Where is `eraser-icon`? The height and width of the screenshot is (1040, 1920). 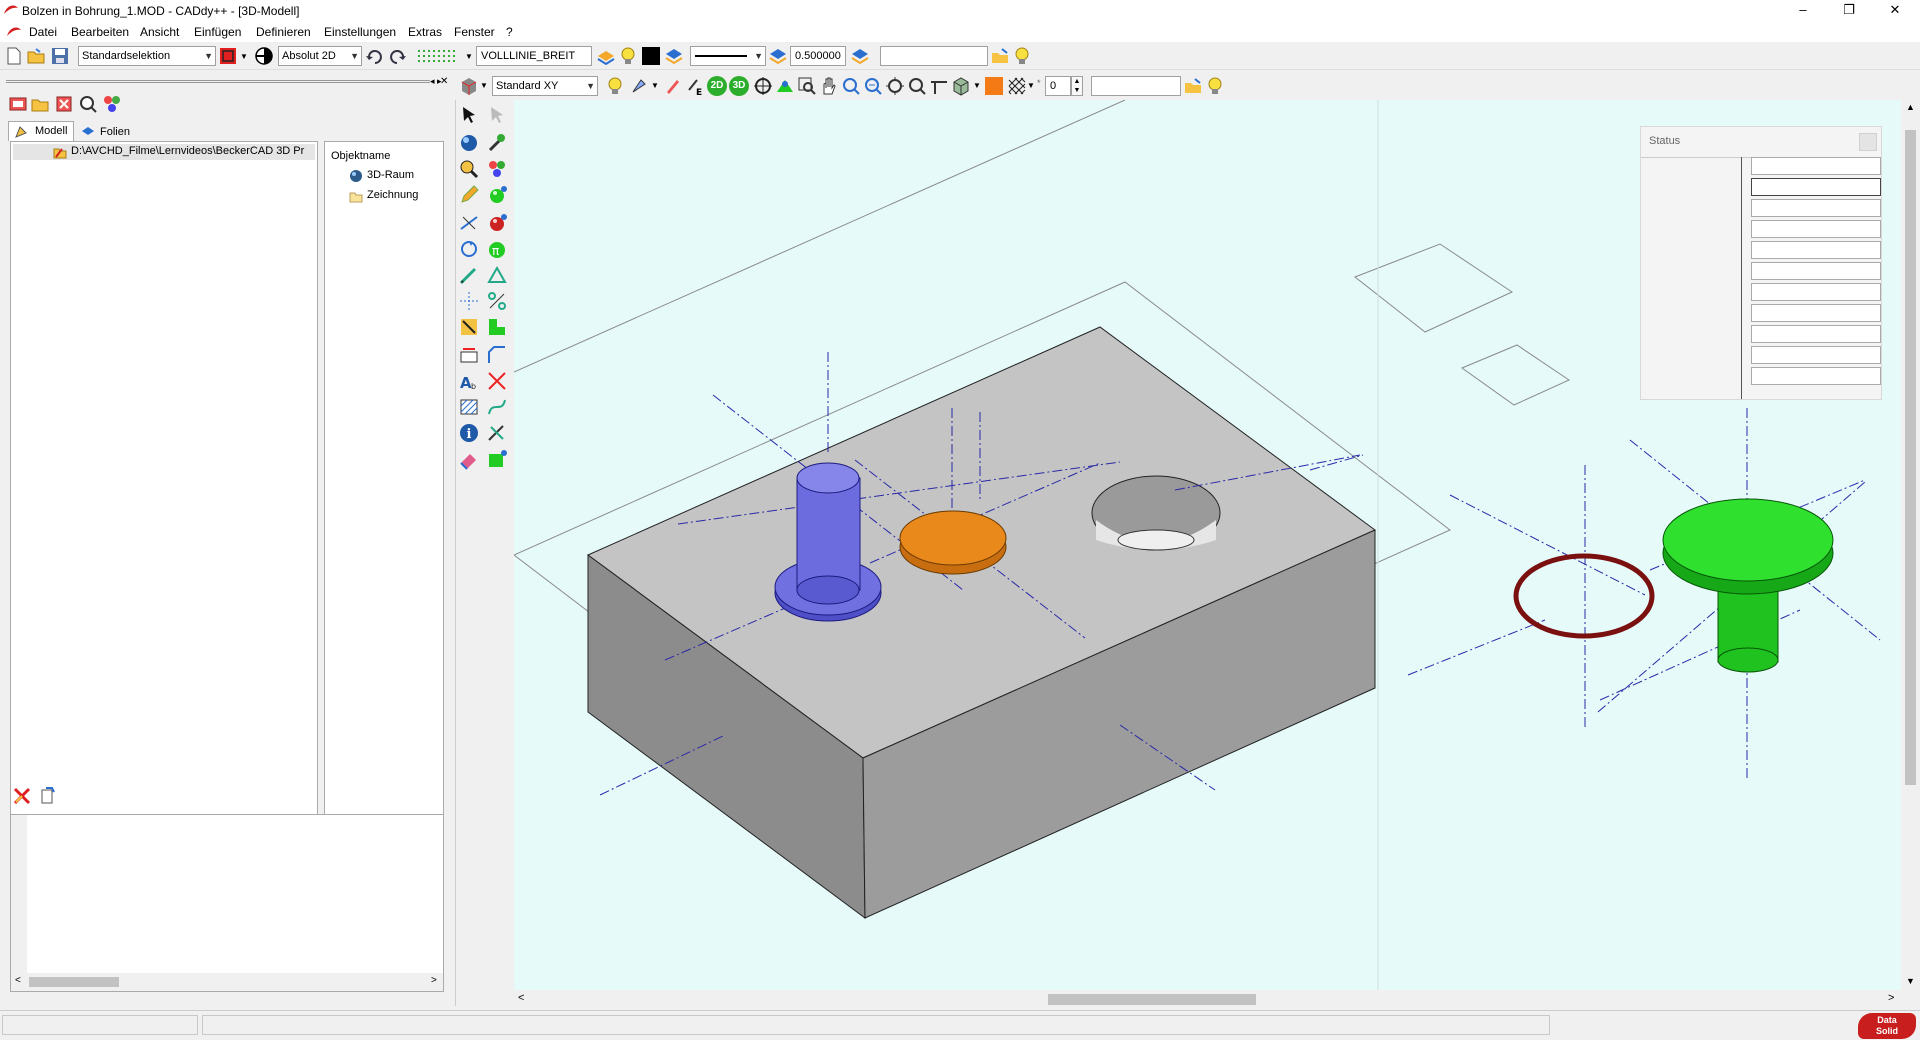 eraser-icon is located at coordinates (469, 459).